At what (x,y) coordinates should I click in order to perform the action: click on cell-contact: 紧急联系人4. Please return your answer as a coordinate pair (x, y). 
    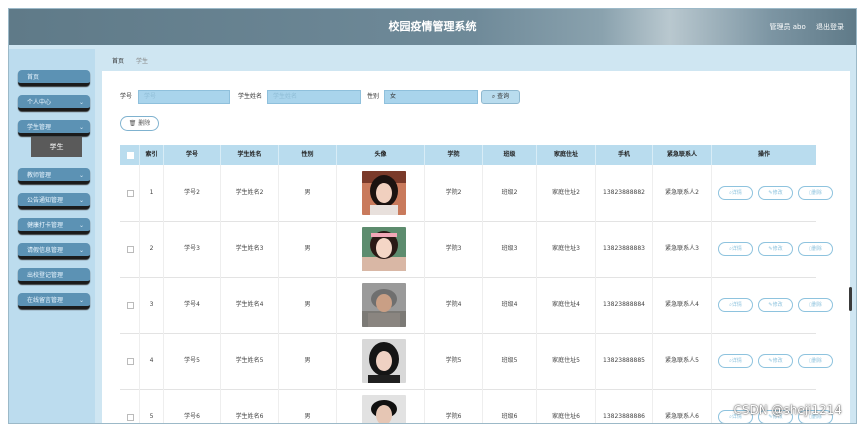
    Looking at the image, I should click on (682, 305).